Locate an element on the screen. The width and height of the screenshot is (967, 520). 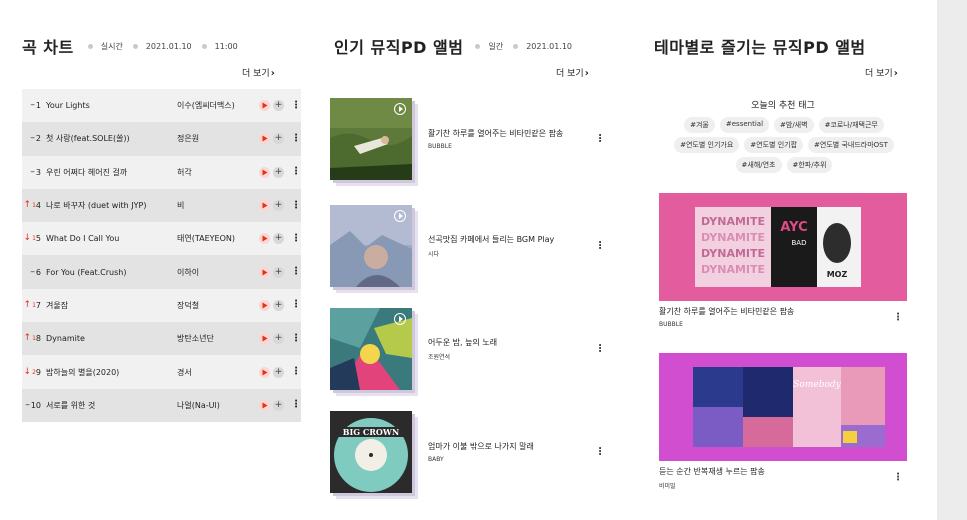
chart-row: –1 Your Lights 이수(엠씨더맥스) + ⋮ is located at coordinates (161, 106).